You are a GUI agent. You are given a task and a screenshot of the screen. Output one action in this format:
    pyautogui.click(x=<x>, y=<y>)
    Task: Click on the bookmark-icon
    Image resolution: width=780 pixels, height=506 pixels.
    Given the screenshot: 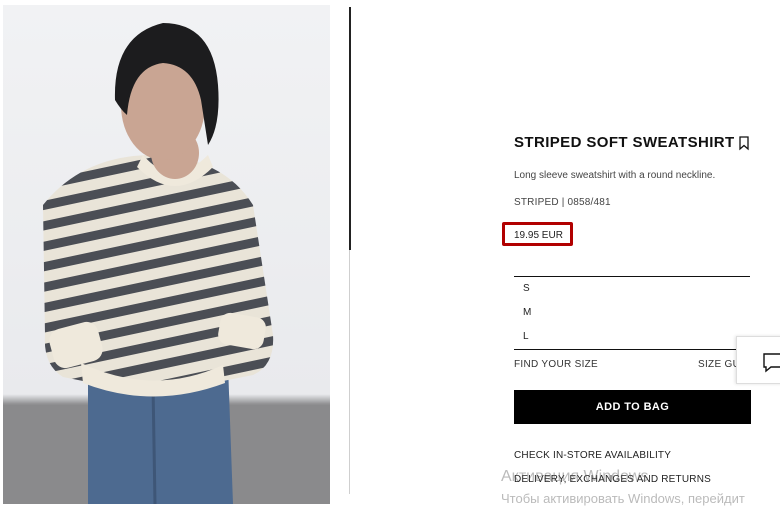 What is the action you would take?
    pyautogui.click(x=744, y=143)
    